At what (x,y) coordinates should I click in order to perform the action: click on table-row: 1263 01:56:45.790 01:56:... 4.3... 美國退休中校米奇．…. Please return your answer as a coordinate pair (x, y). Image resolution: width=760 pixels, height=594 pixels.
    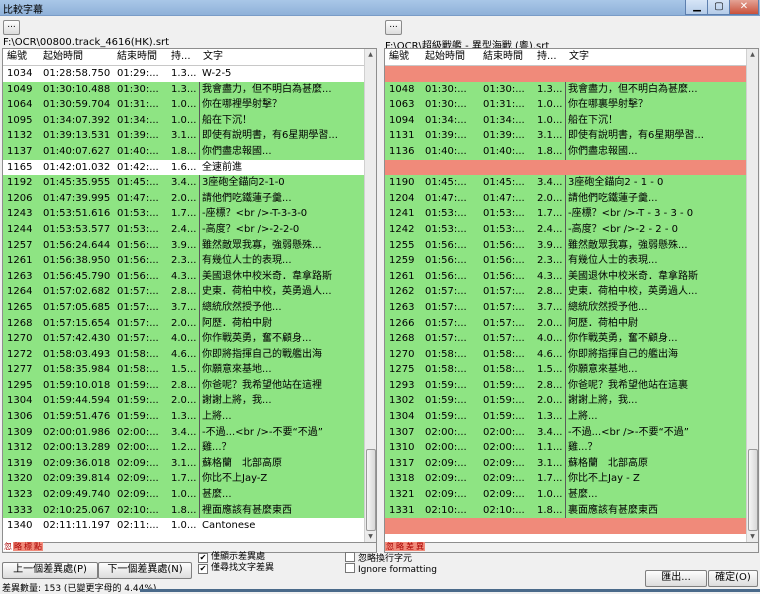
    Looking at the image, I should click on (189, 276).